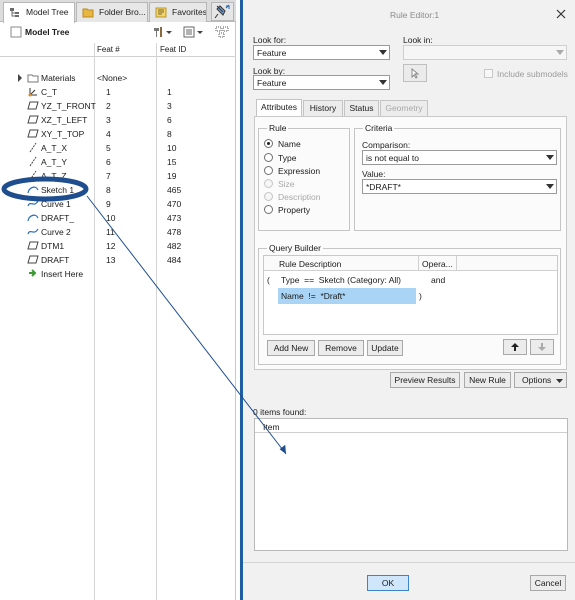 This screenshot has height=600, width=575. Describe the element at coordinates (118, 176) in the screenshot. I see `tree-row-a-t-z: A_T_Z 7 19` at that location.